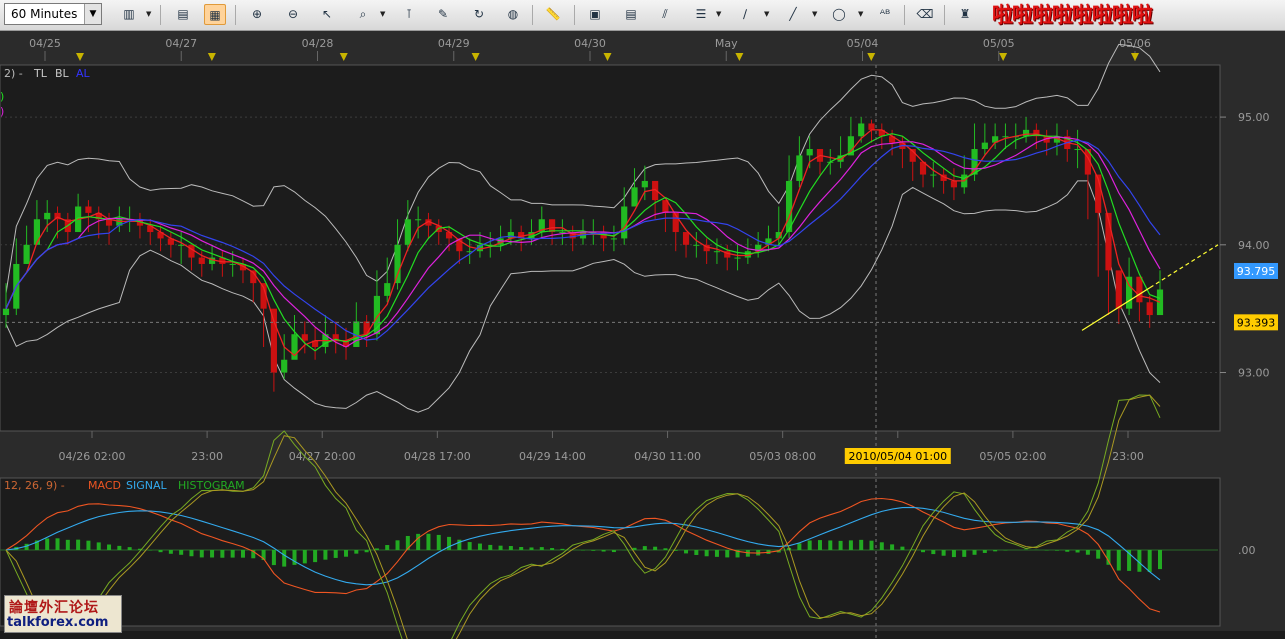 The height and width of the screenshot is (639, 1285). I want to click on zoom-out-icon: ⊖, so click(293, 14).